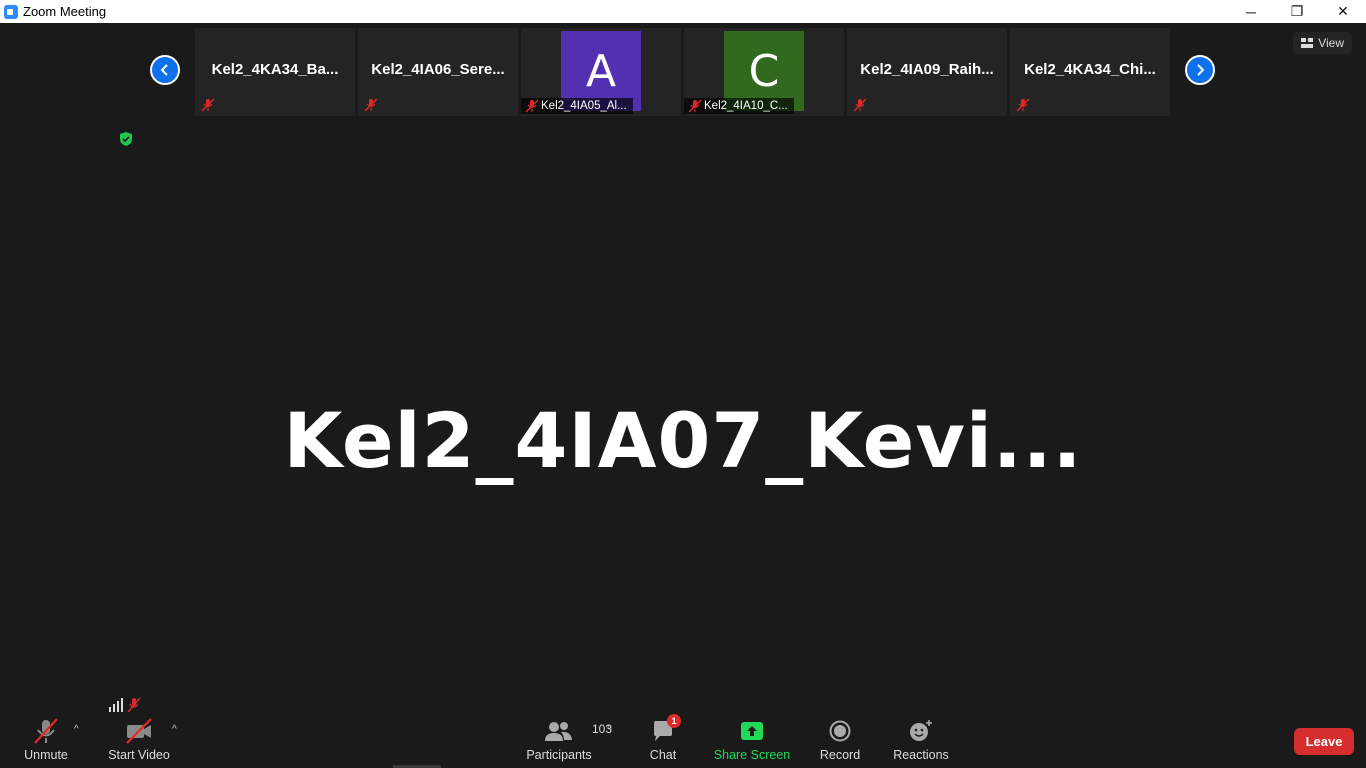 The height and width of the screenshot is (768, 1366). Describe the element at coordinates (1324, 741) in the screenshot. I see `leave-button: Leave` at that location.